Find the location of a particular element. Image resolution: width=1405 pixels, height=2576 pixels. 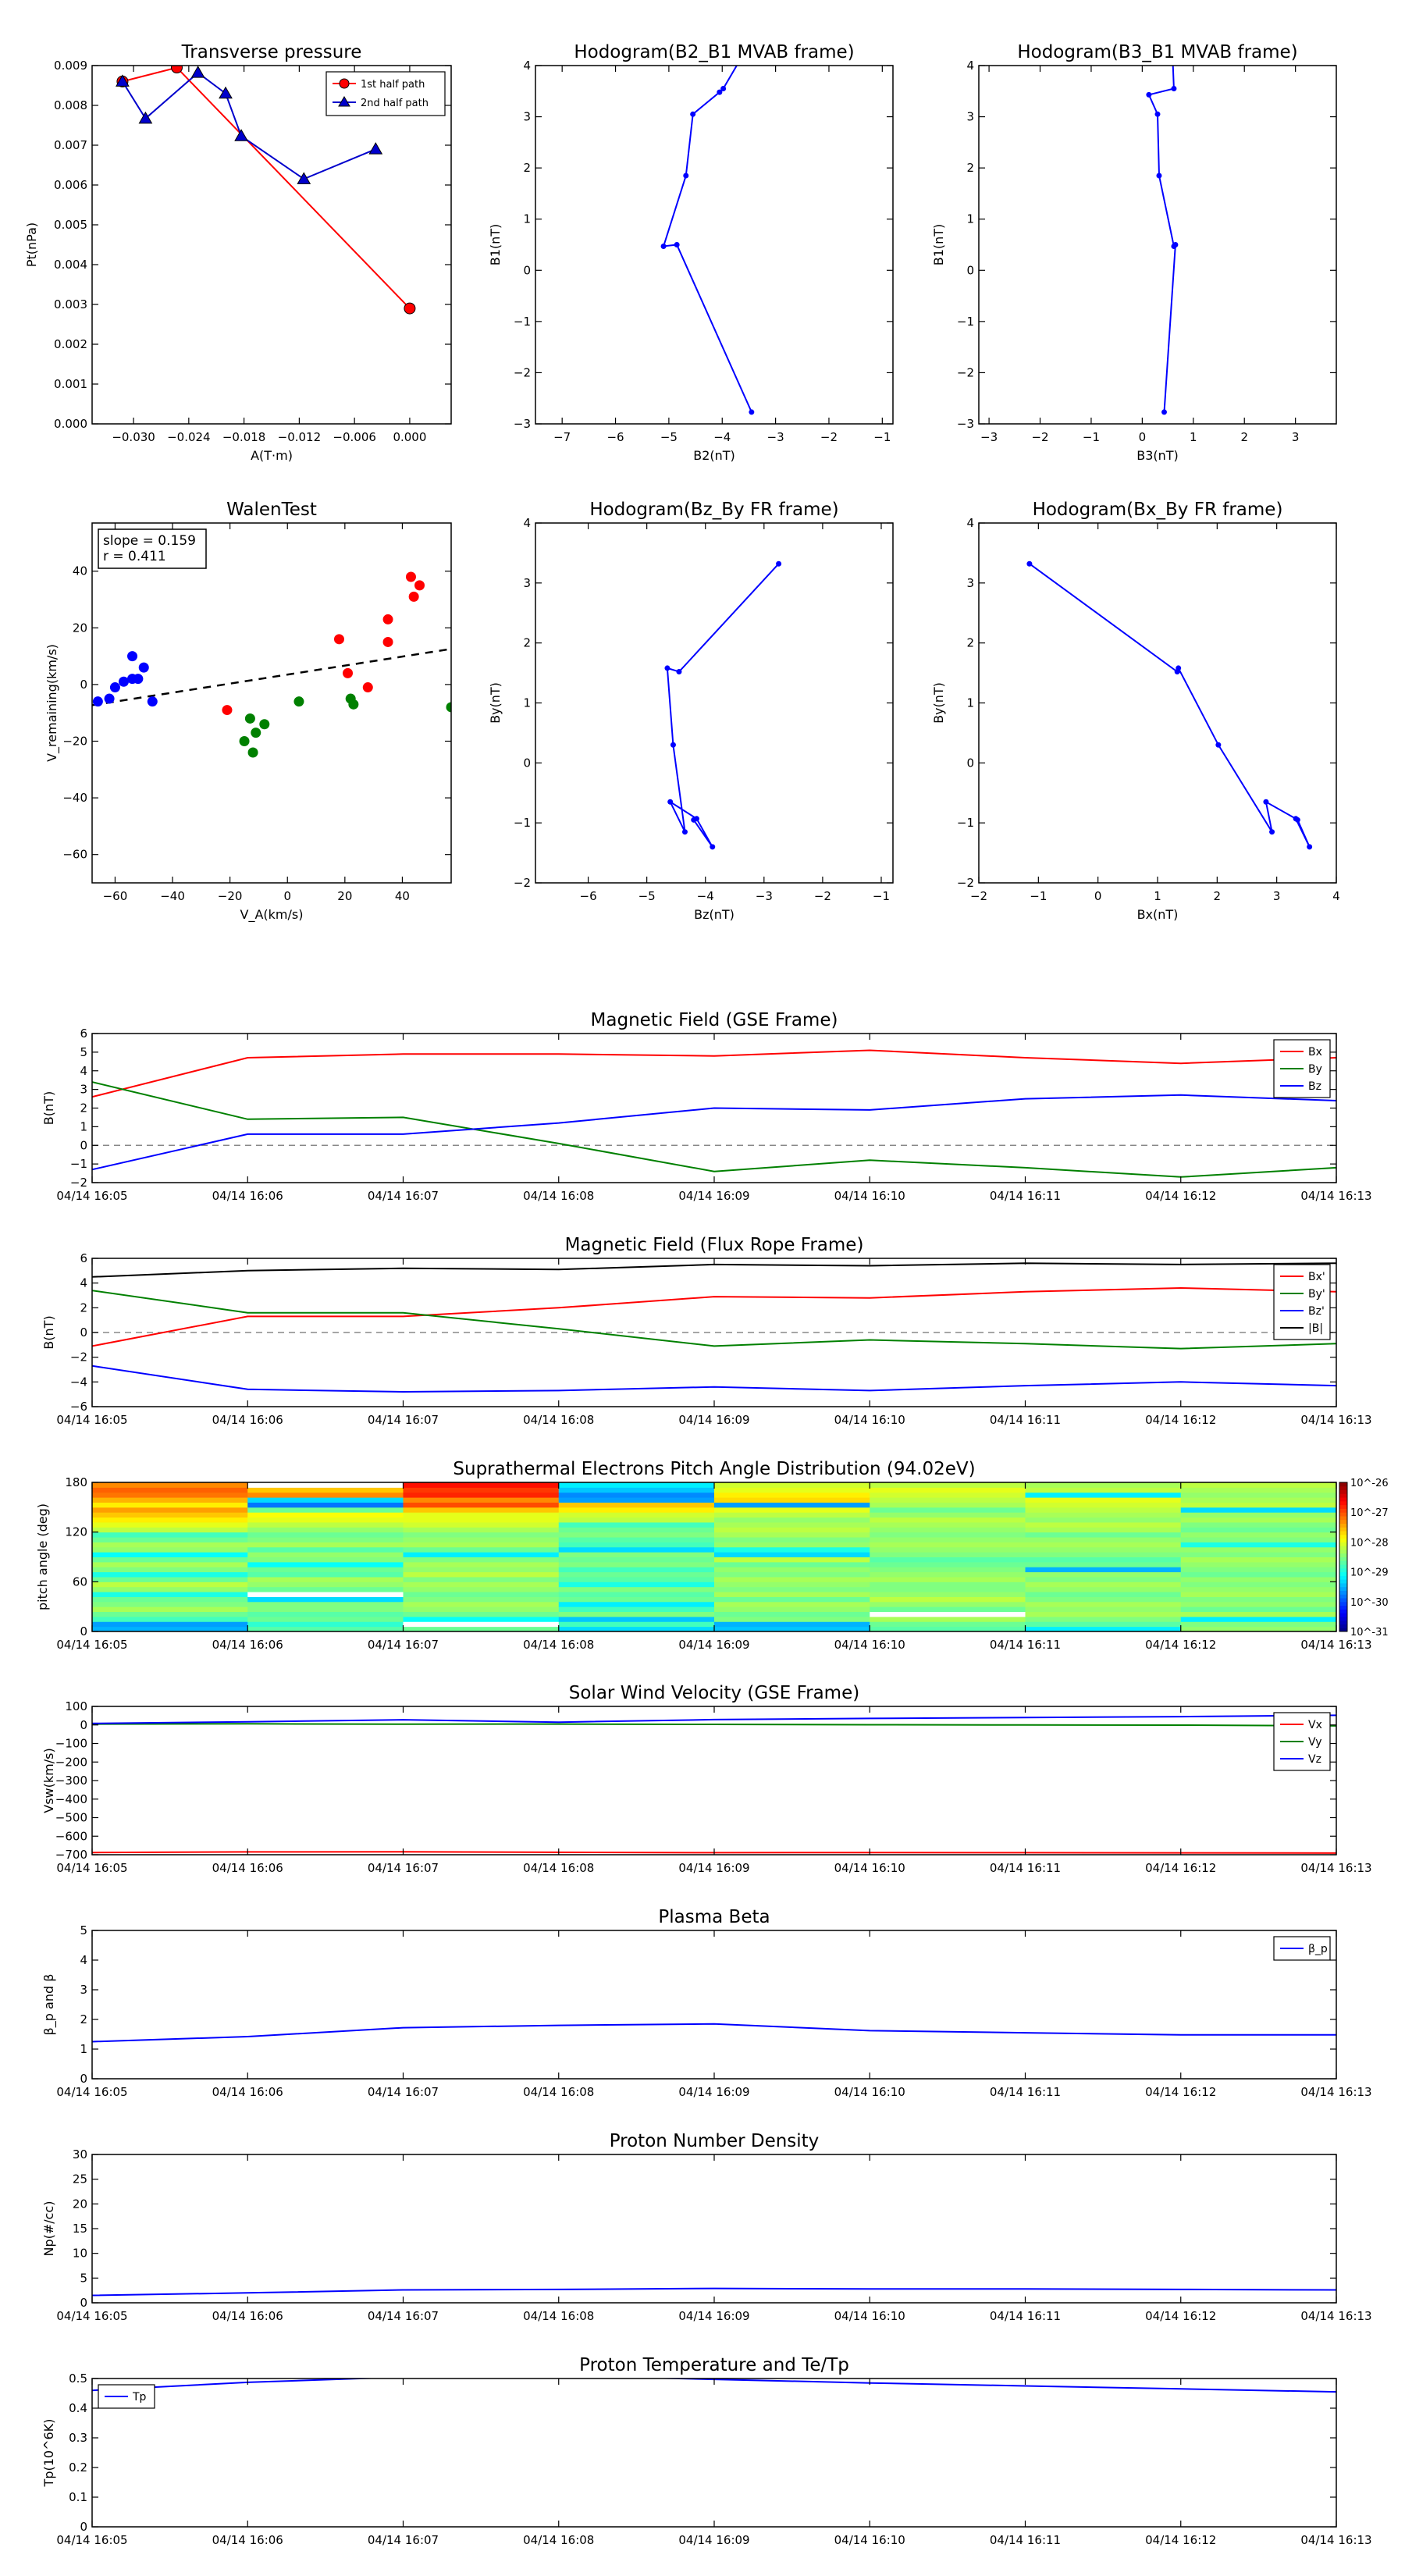

legend-label: Bz is located at coordinates (1314, 1086).